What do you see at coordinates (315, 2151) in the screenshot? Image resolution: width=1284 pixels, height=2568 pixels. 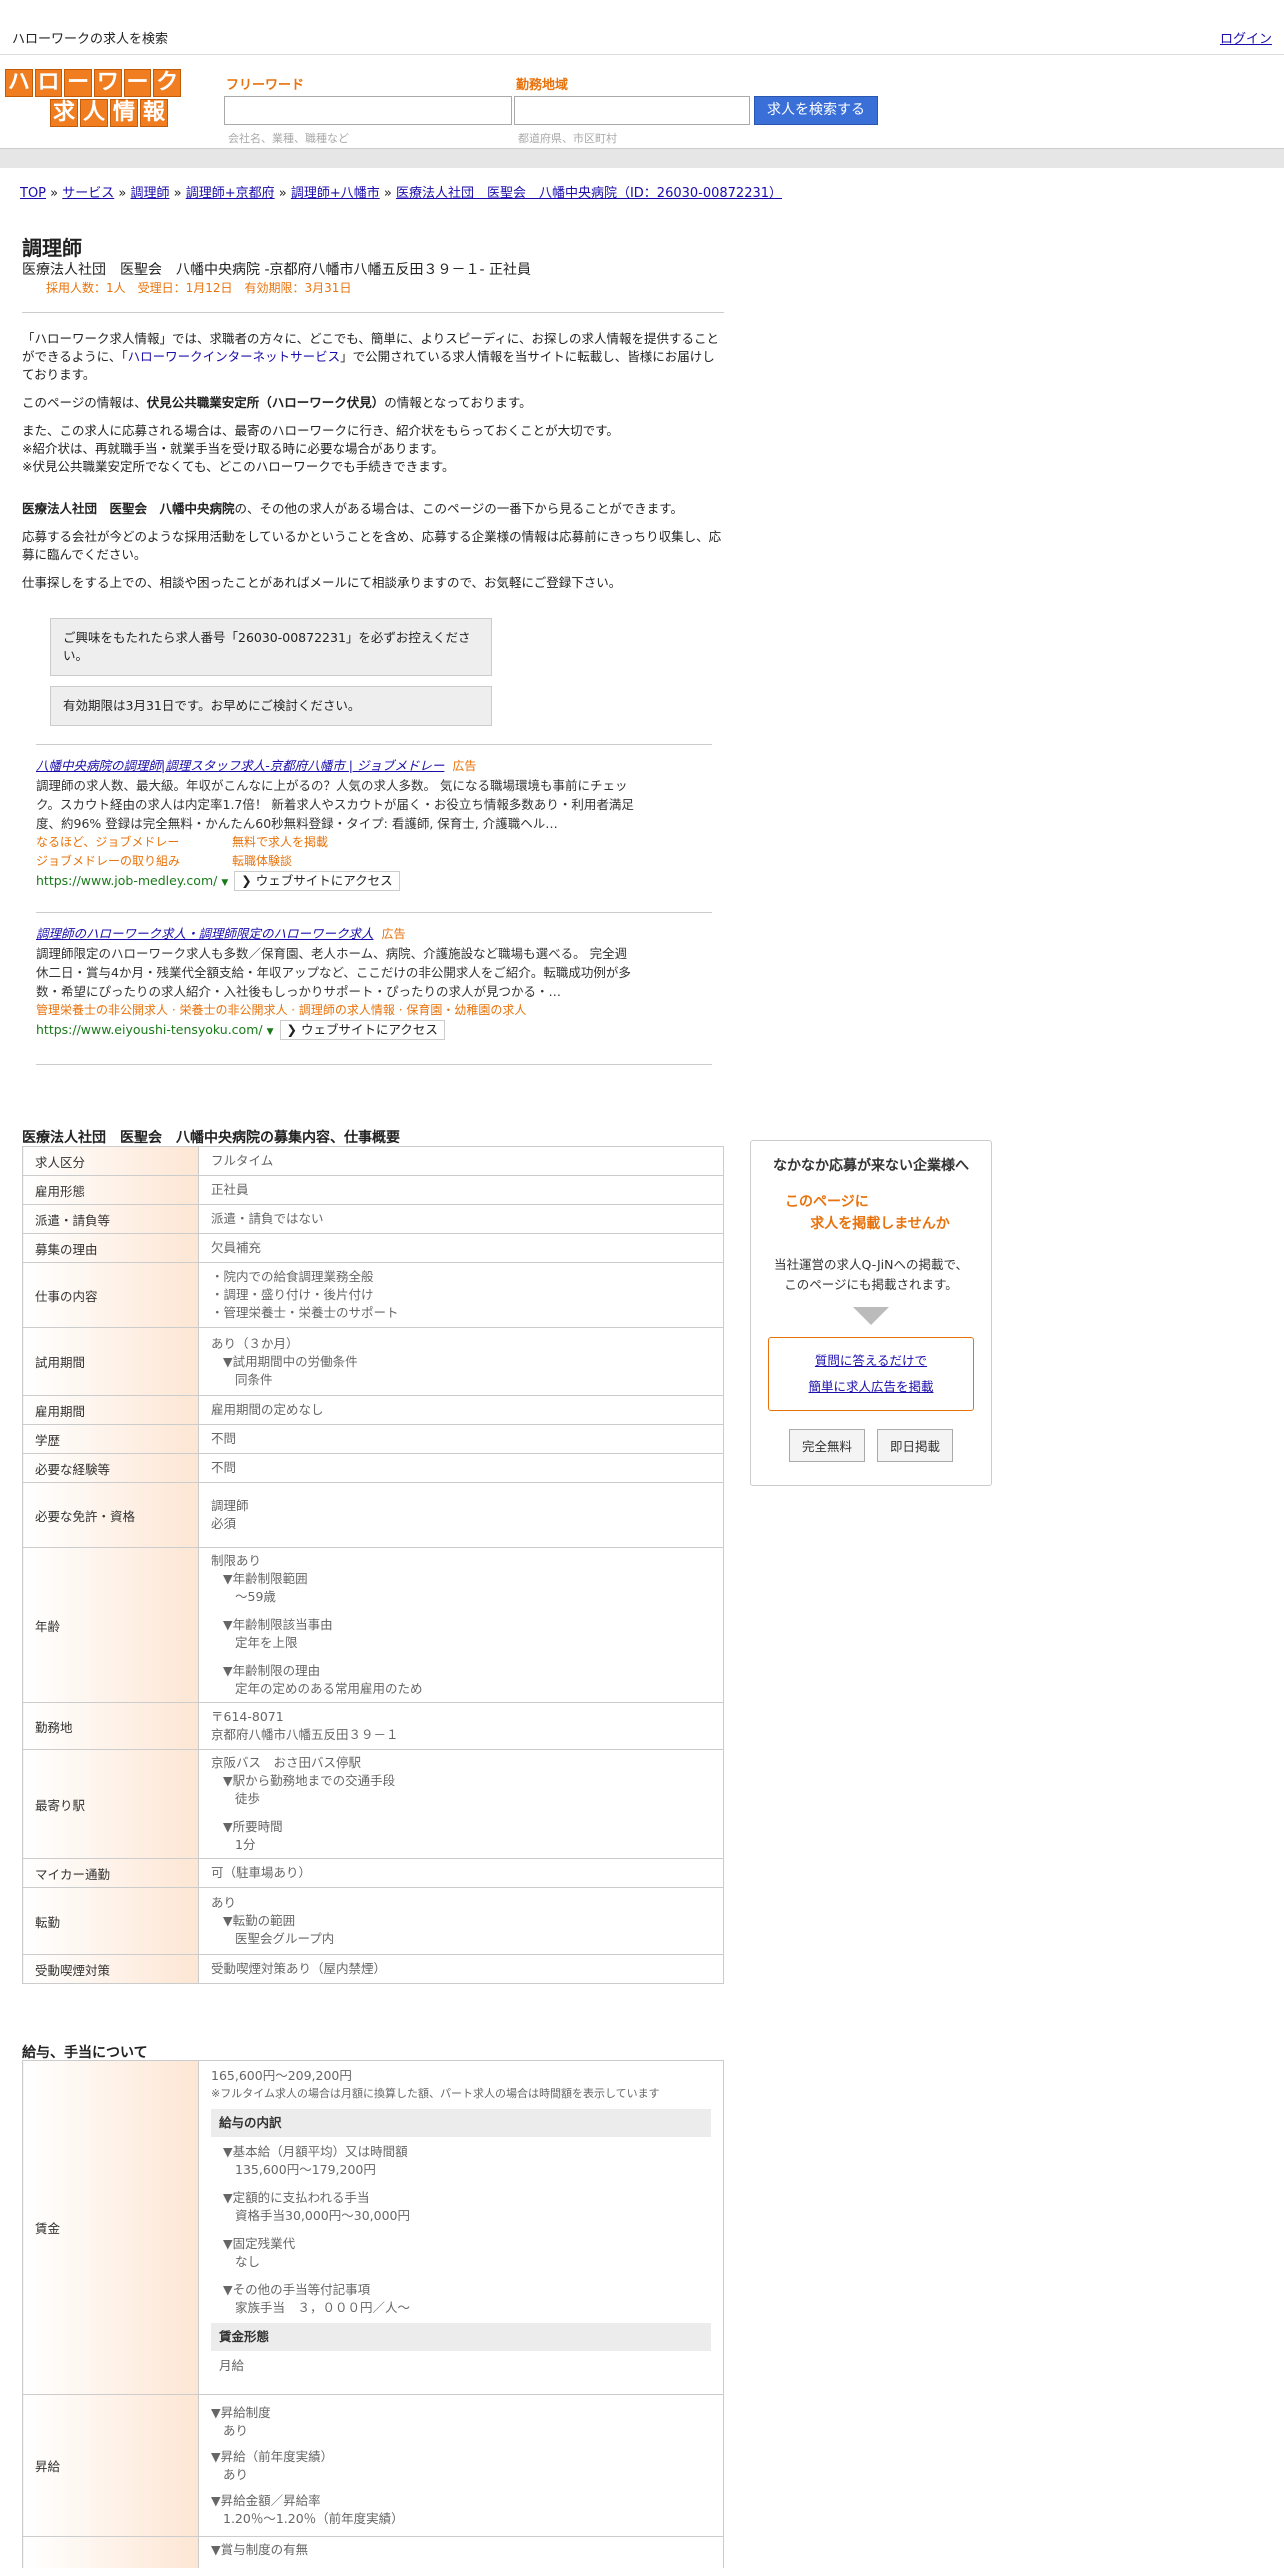 I see `breakdown-item: ▼基本給（月額平均）又は時間額` at bounding box center [315, 2151].